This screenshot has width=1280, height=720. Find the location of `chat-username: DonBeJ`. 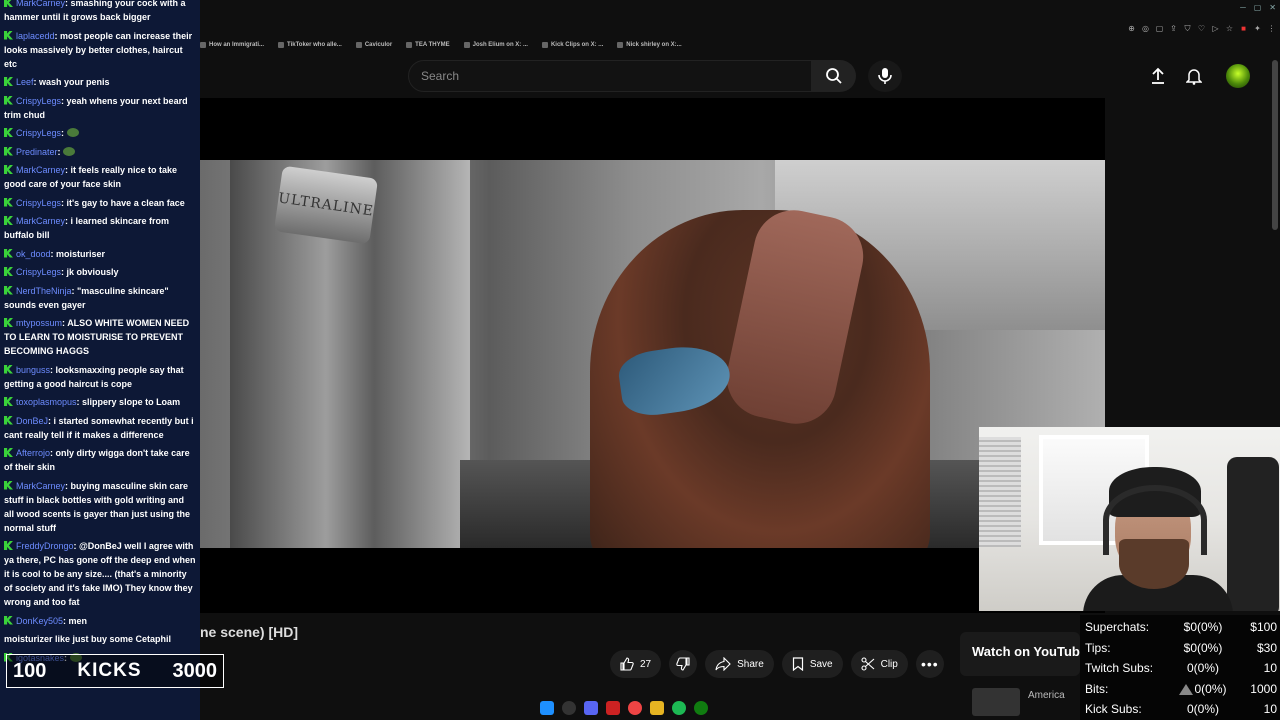

chat-username: DonBeJ is located at coordinates (32, 421).